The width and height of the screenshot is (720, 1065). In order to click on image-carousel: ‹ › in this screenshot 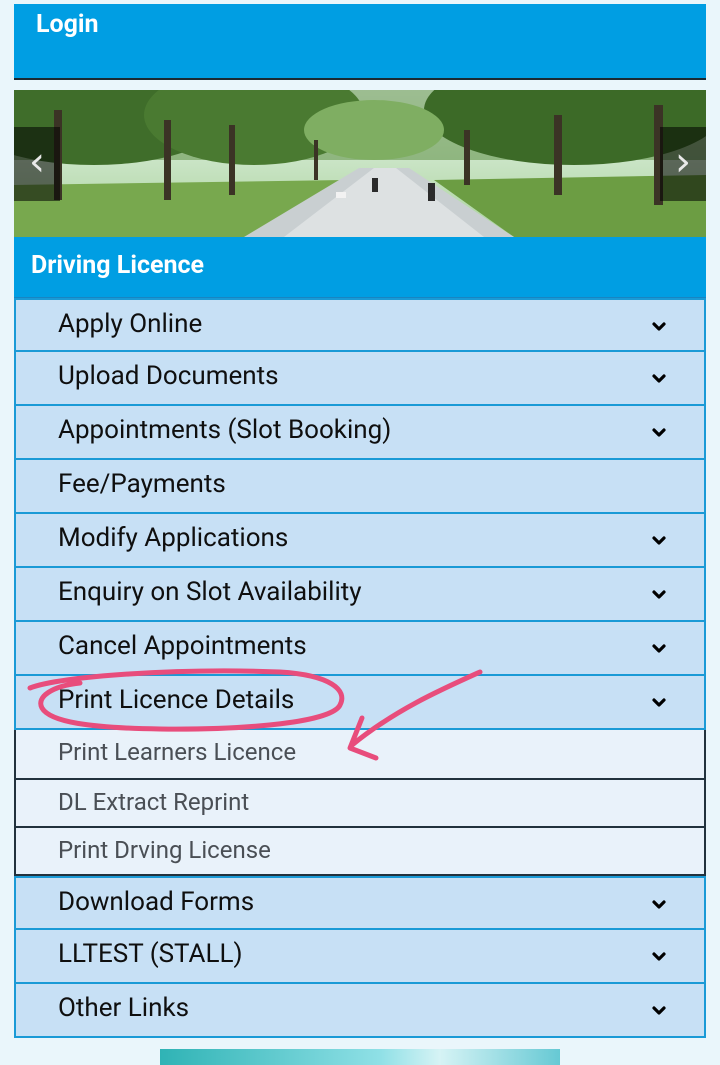, I will do `click(360, 163)`.